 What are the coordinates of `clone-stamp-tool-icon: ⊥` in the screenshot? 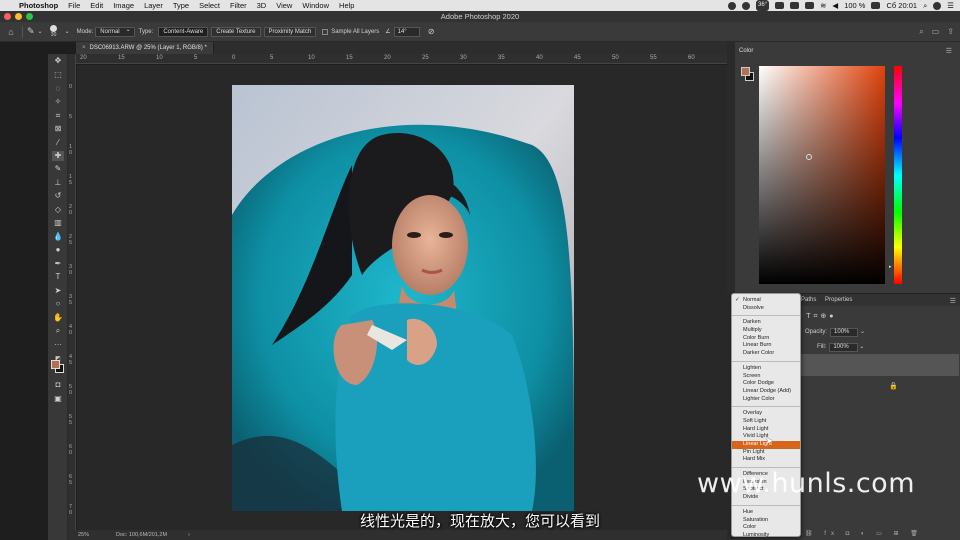 It's located at (58, 183).